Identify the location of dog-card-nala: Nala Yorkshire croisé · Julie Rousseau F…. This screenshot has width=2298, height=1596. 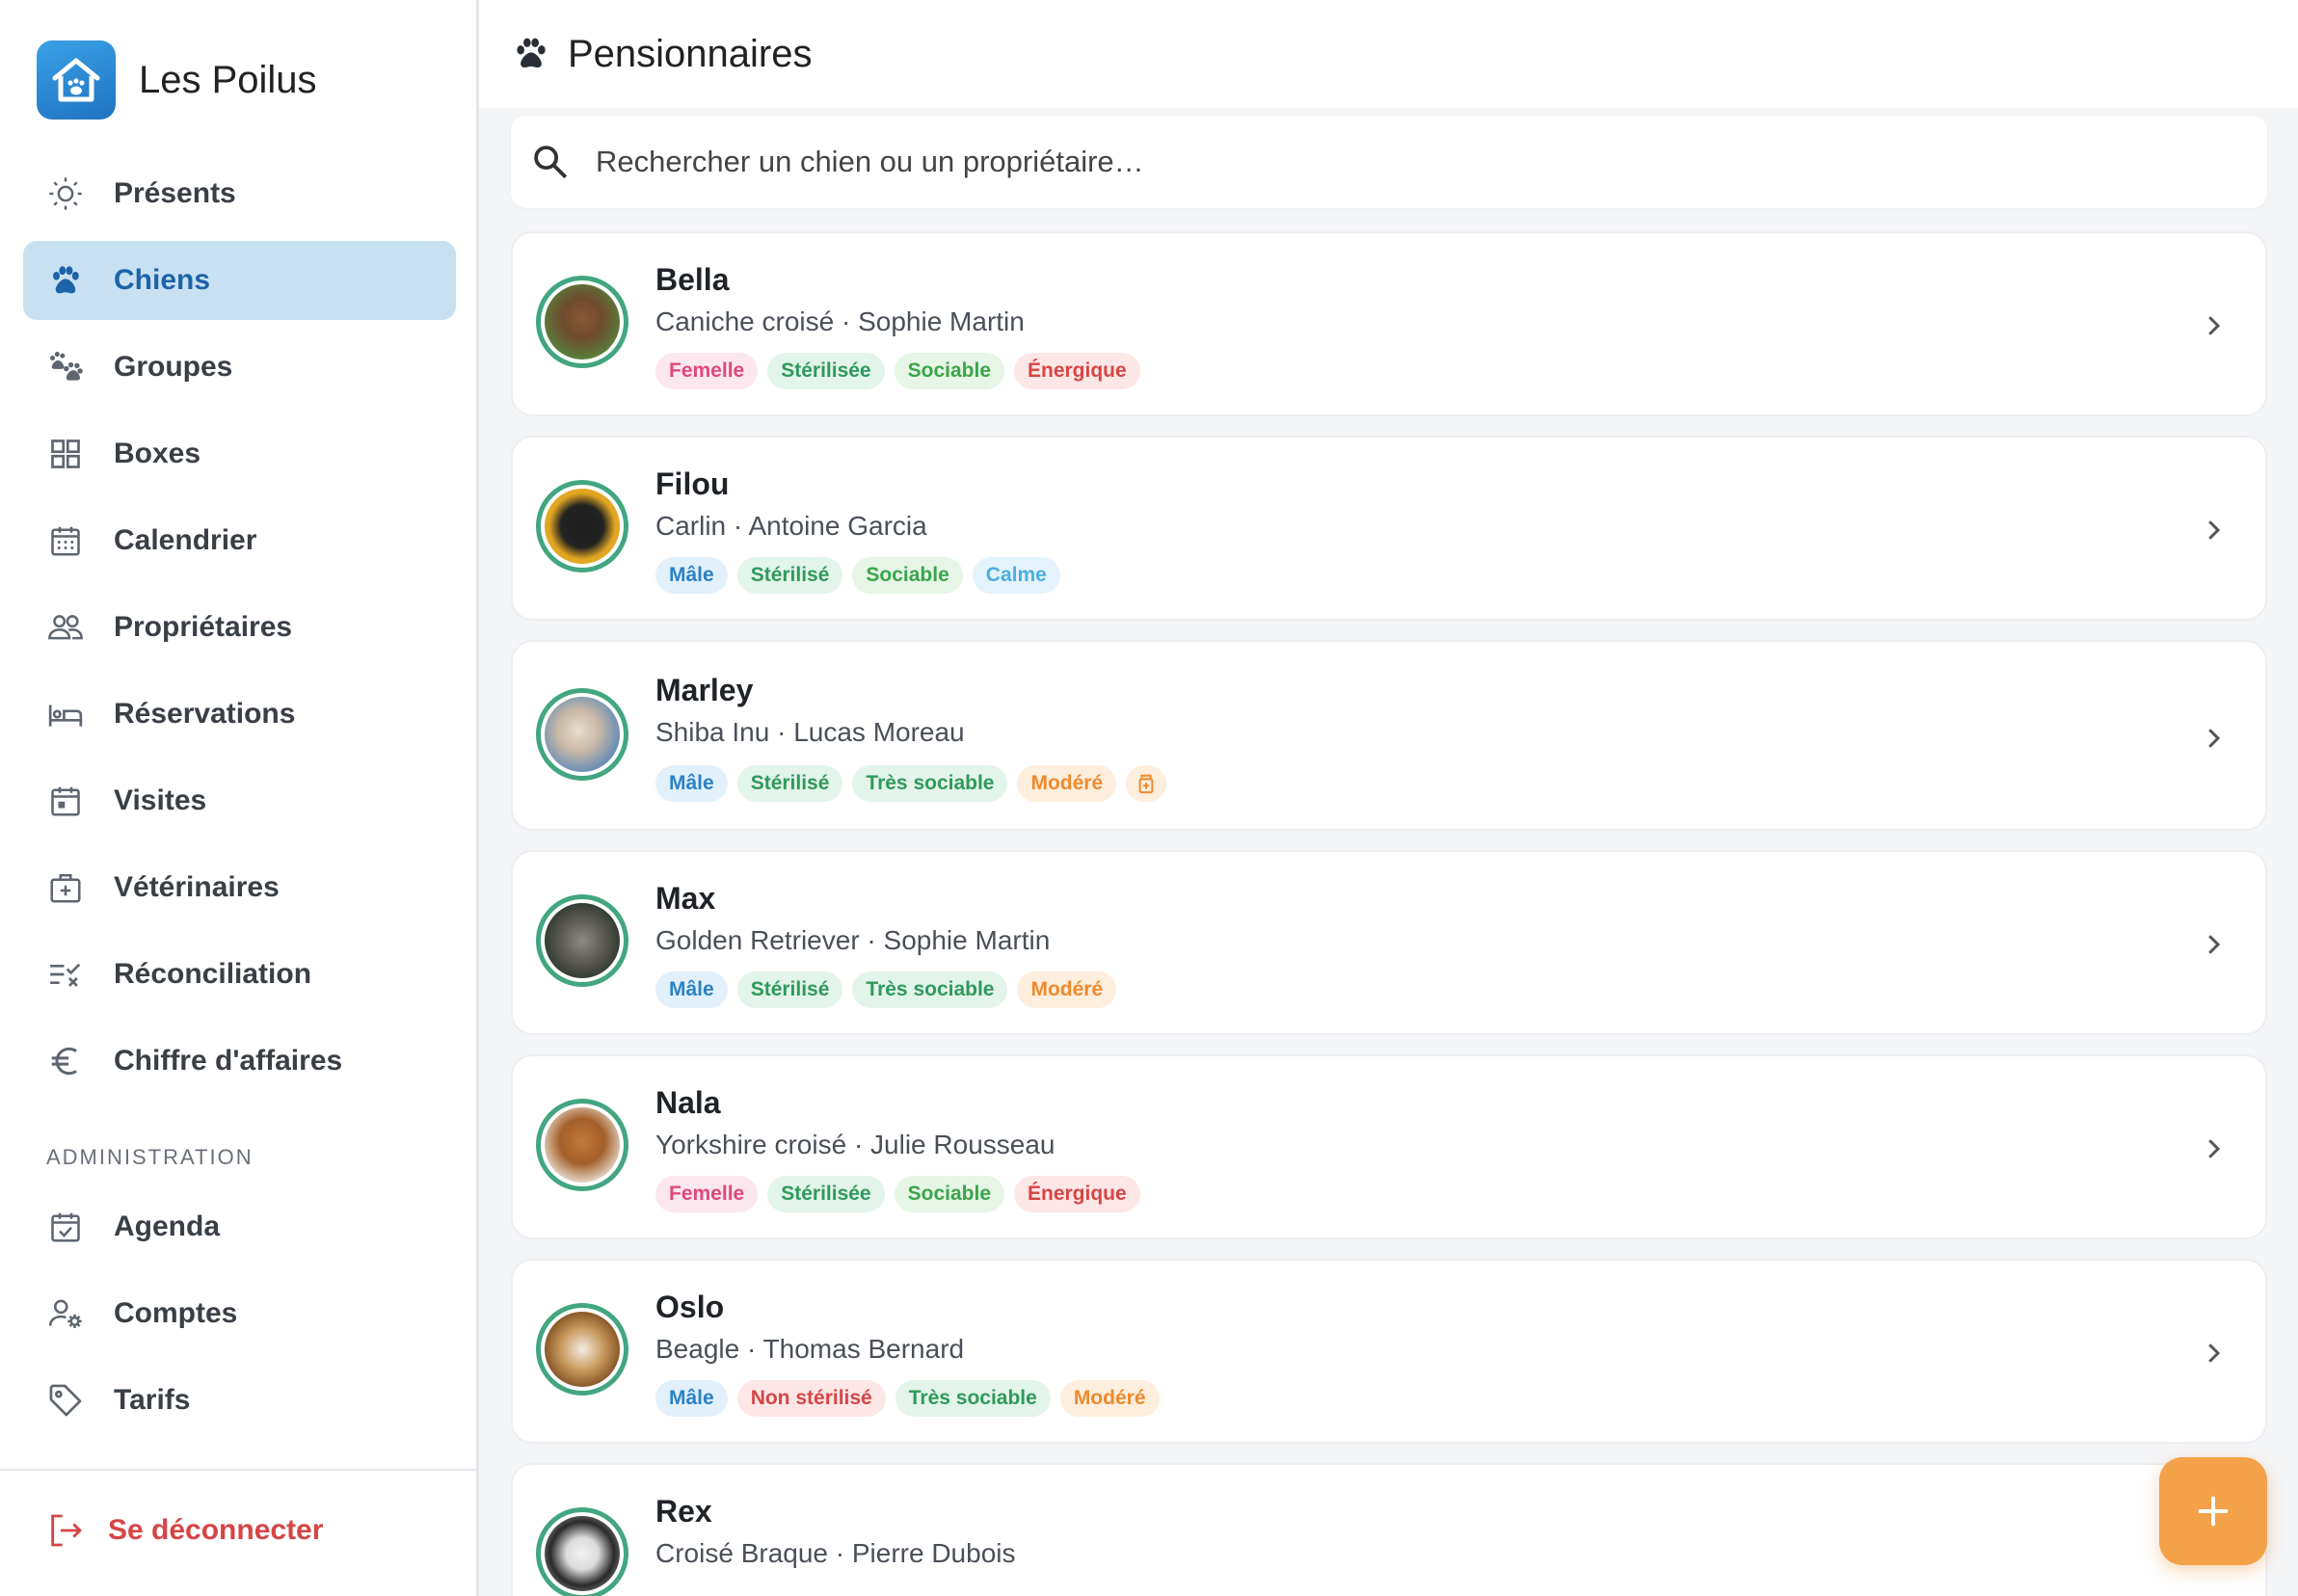
(1389, 1146).